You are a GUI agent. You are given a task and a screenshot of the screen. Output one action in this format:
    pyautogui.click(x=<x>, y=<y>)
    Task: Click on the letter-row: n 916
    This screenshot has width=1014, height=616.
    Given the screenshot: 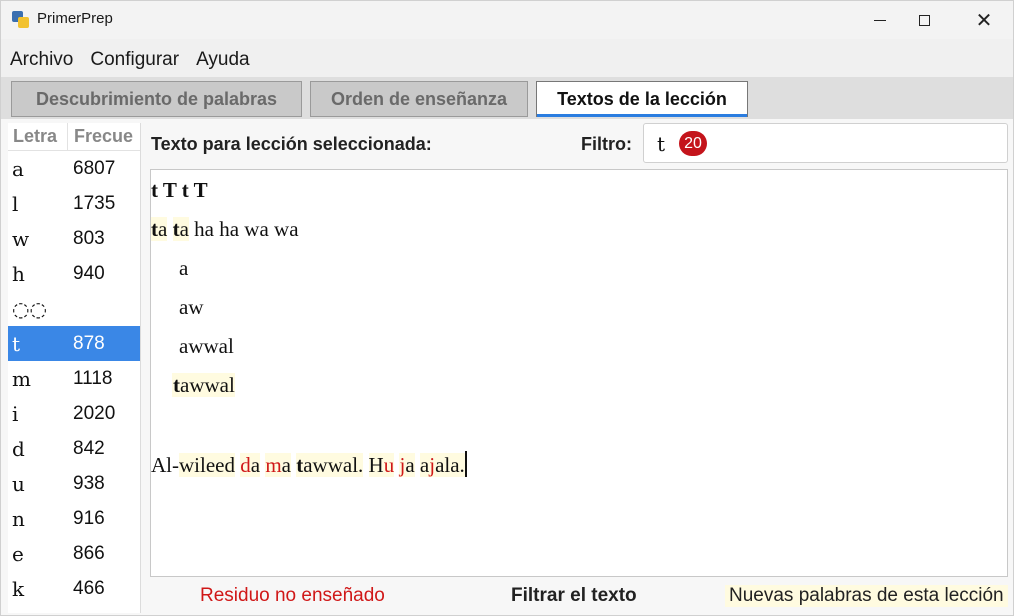 What is the action you would take?
    pyautogui.click(x=74, y=518)
    